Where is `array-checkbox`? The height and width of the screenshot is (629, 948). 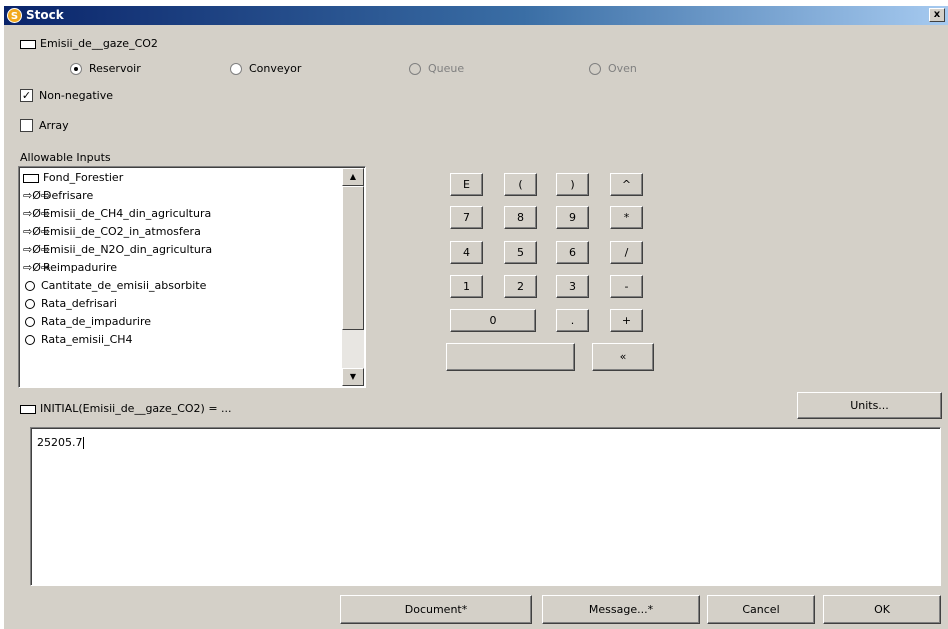
array-checkbox is located at coordinates (26, 125).